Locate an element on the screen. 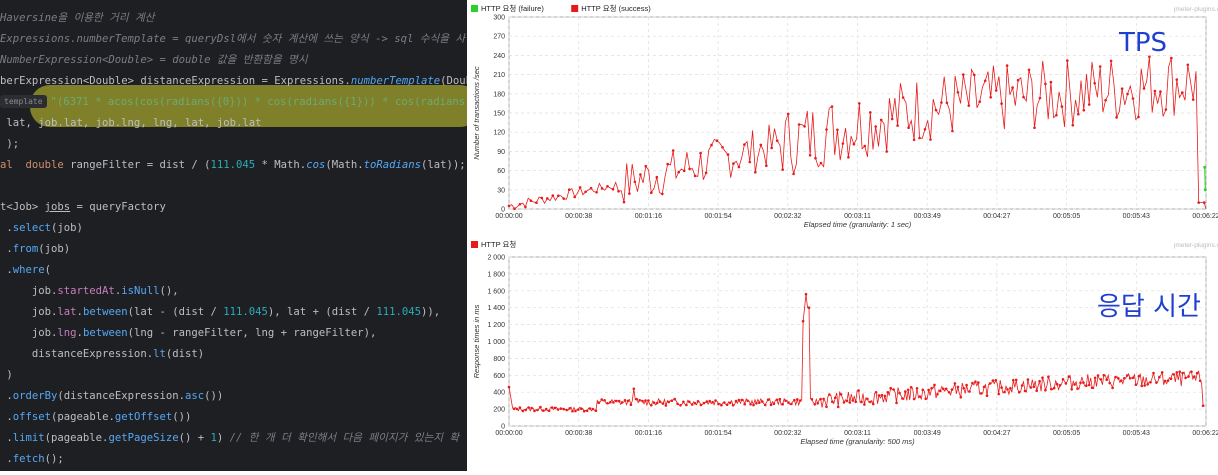  code-token: offset is located at coordinates (32, 417).